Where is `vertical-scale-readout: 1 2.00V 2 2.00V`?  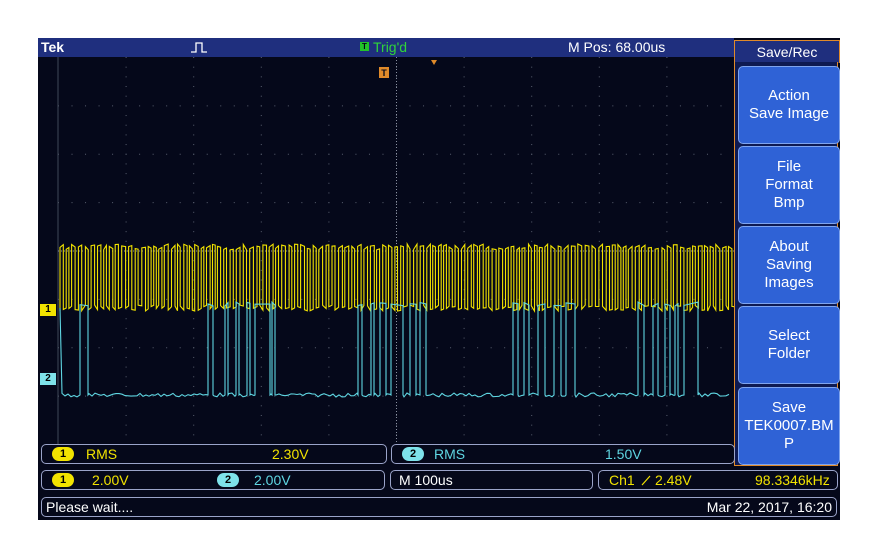
vertical-scale-readout: 1 2.00V 2 2.00V is located at coordinates (213, 480).